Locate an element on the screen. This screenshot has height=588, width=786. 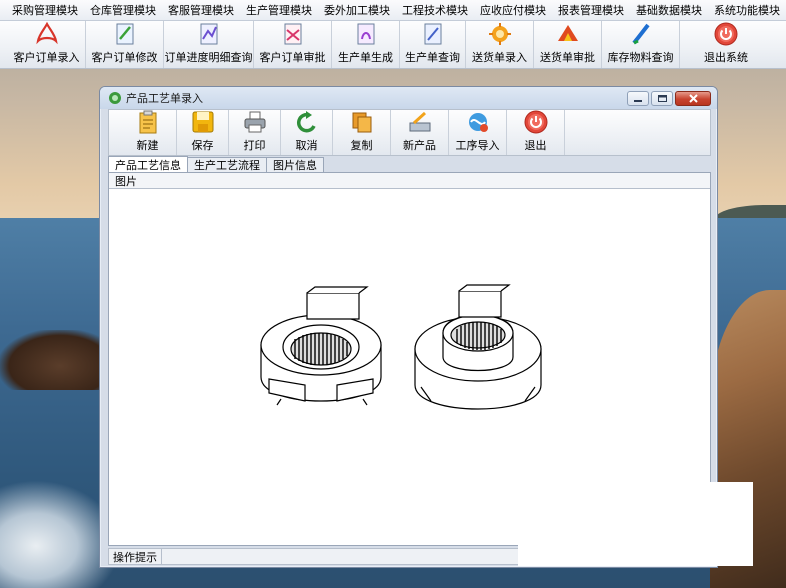
maximize-button is located at coordinates (662, 98).